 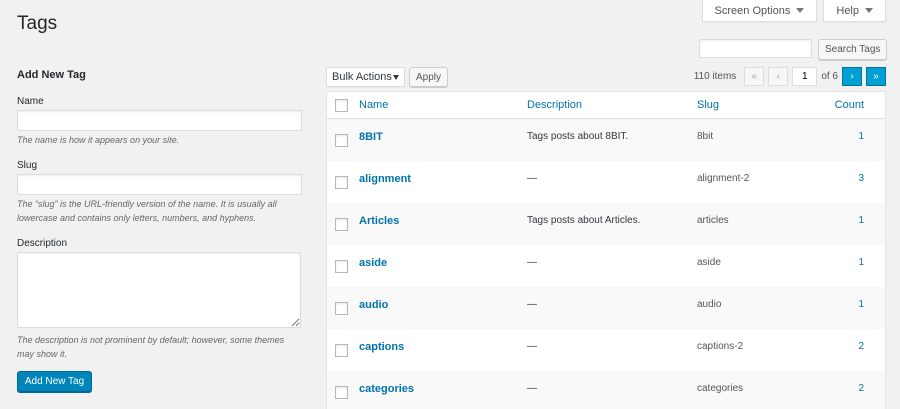 I want to click on table-row: 8BIT Tags posts about 8BIT. 8bit 1, so click(x=606, y=140).